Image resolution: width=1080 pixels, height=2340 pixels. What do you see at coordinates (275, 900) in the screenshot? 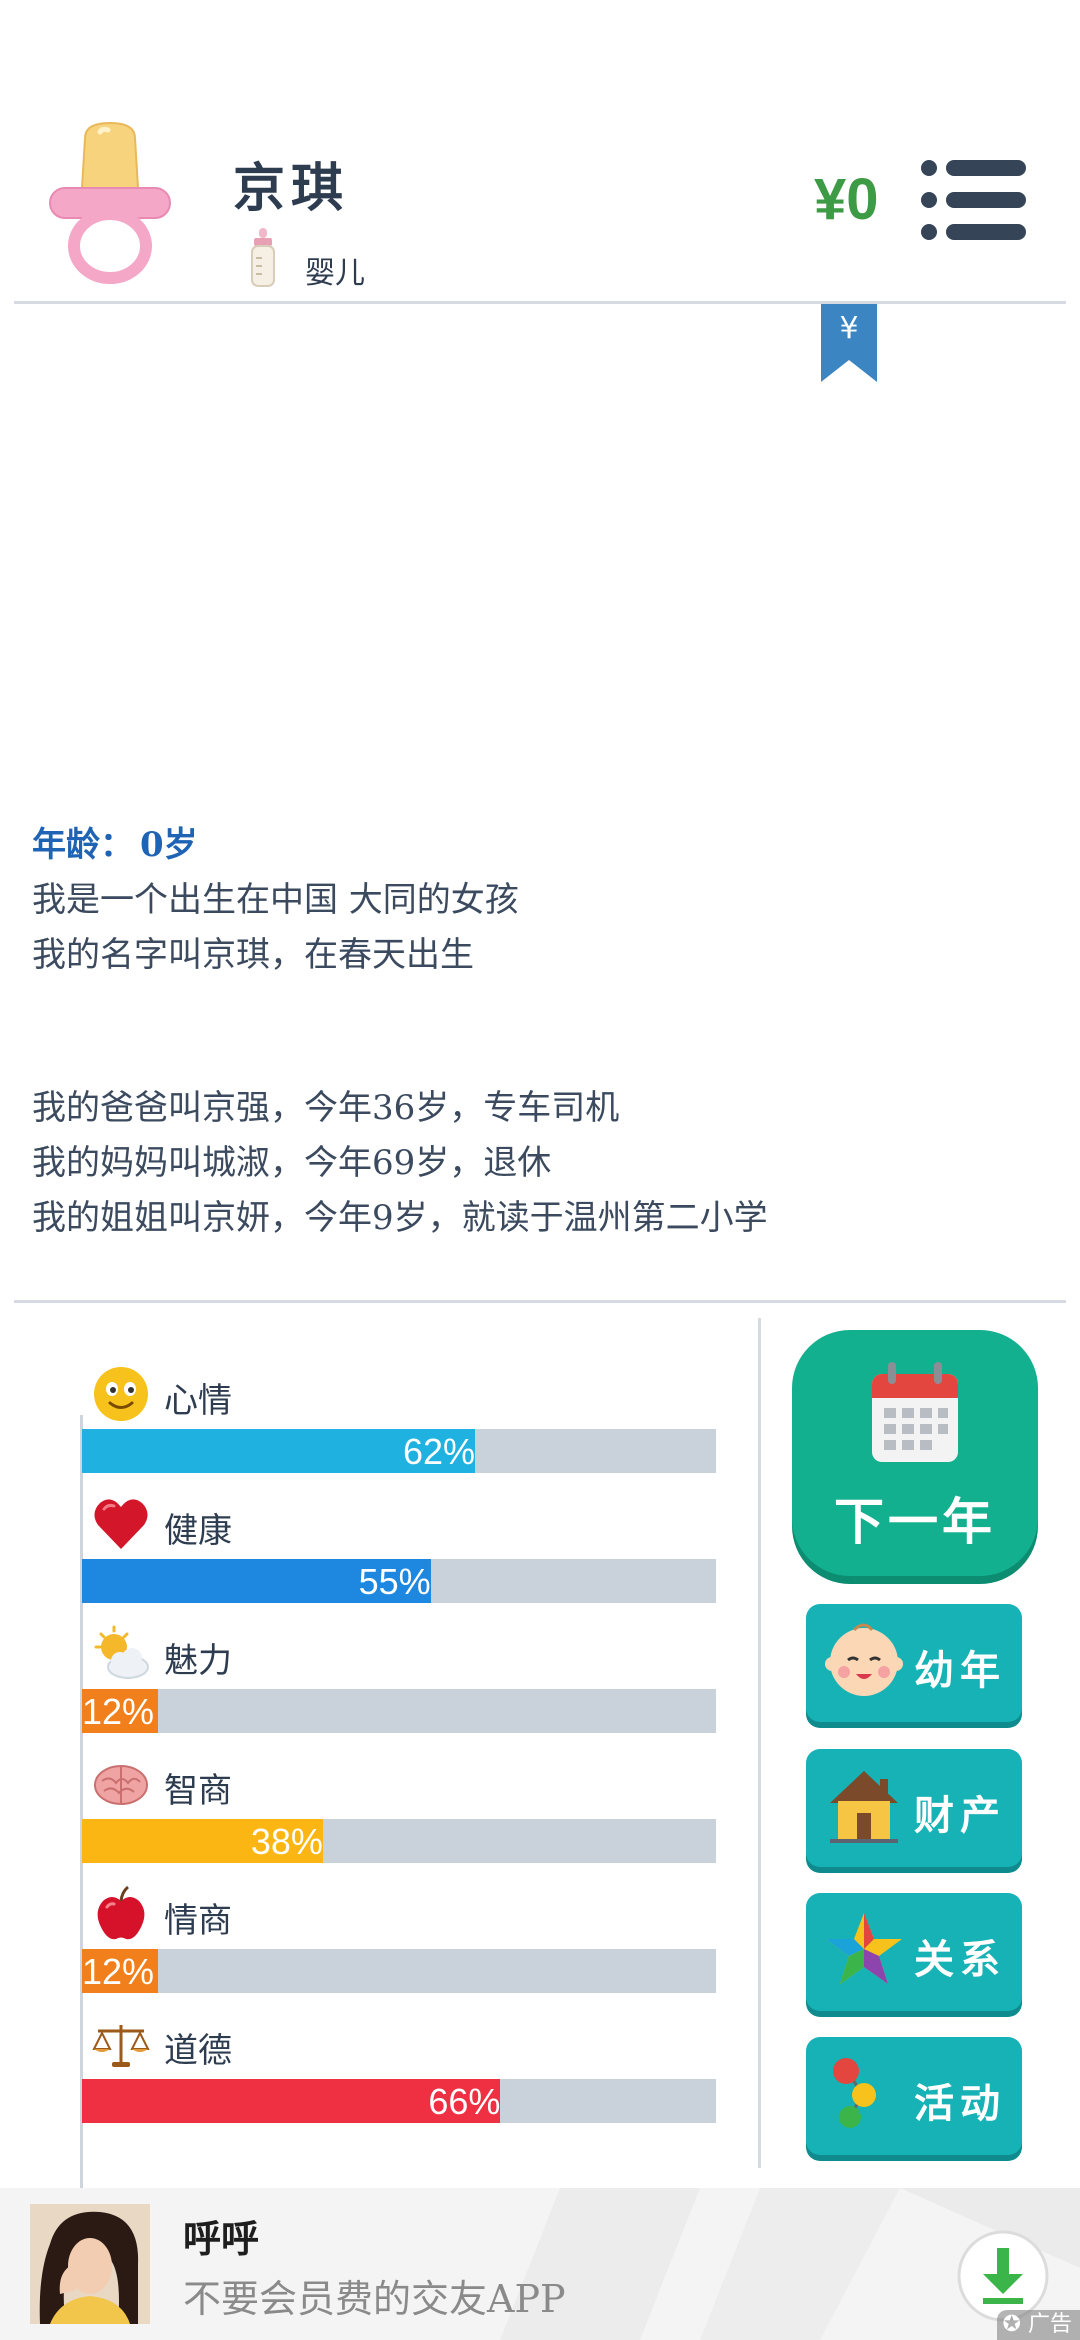
I see `story-intro-line: 我是一个出生在中国 大同的女孩` at bounding box center [275, 900].